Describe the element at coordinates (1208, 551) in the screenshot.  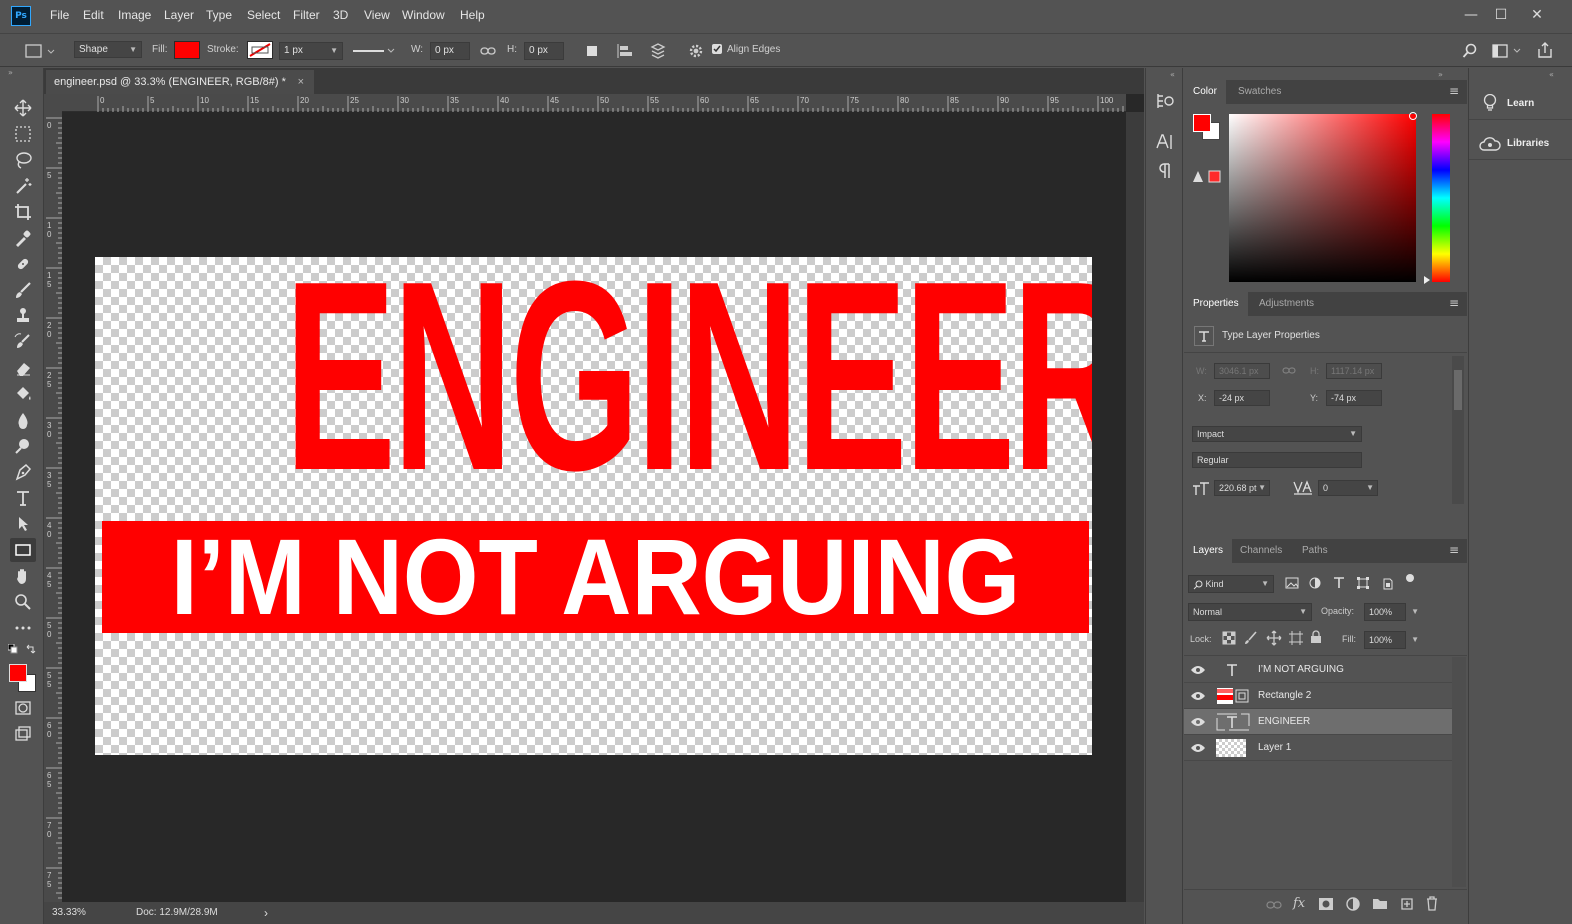
I see `tab-layers: Layers` at that location.